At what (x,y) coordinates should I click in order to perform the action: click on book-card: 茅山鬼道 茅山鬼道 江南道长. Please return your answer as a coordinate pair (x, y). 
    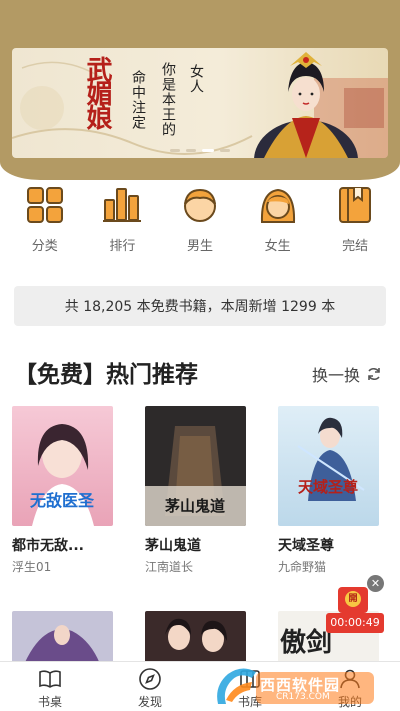
    Looking at the image, I should click on (195, 490).